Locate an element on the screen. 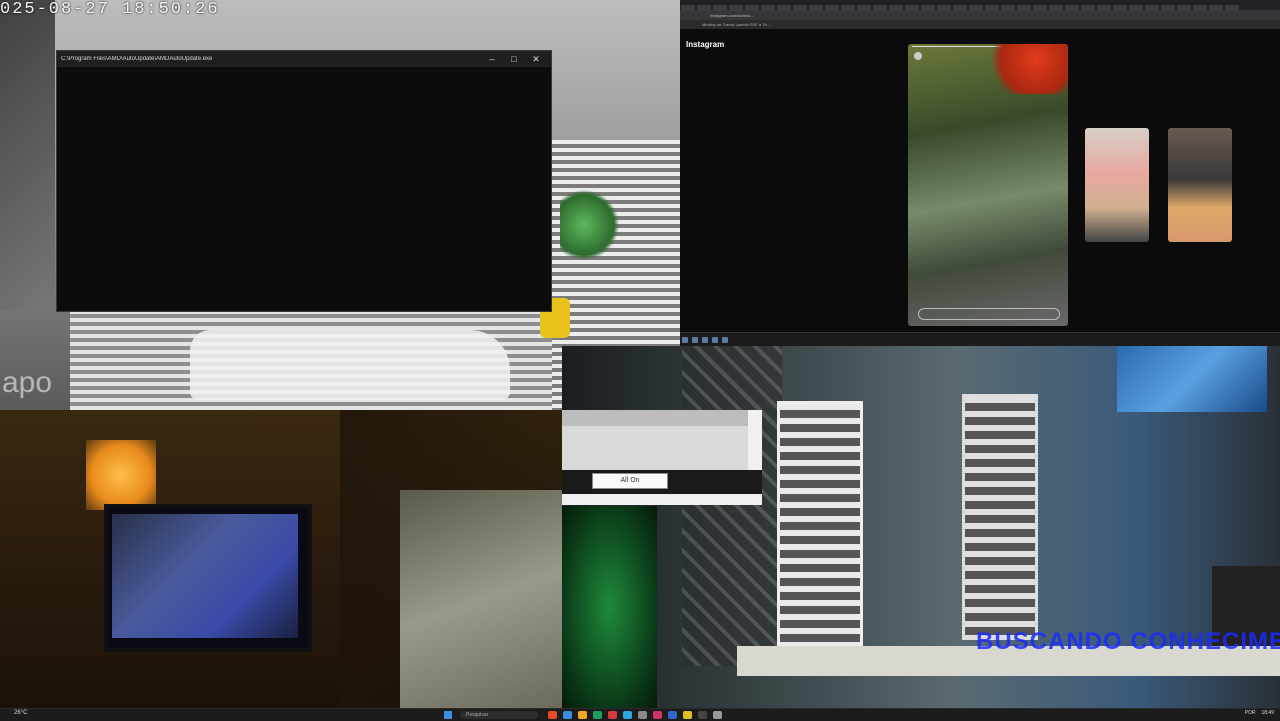  all-on-button: All On is located at coordinates (630, 481).